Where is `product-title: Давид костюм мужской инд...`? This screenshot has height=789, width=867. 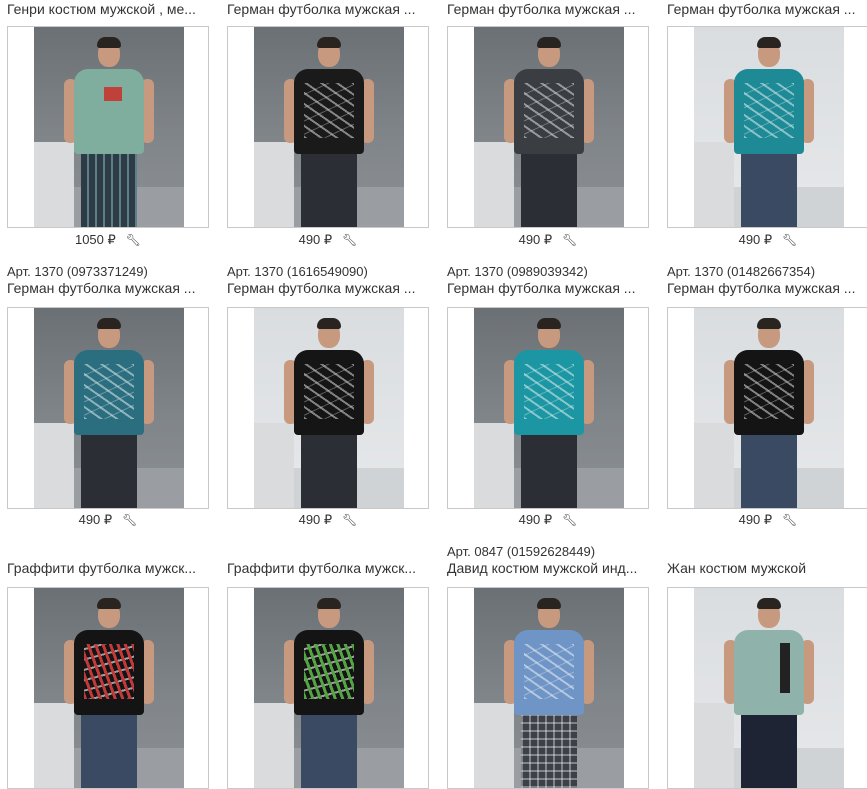 product-title: Давид костюм мужской инд... is located at coordinates (549, 568).